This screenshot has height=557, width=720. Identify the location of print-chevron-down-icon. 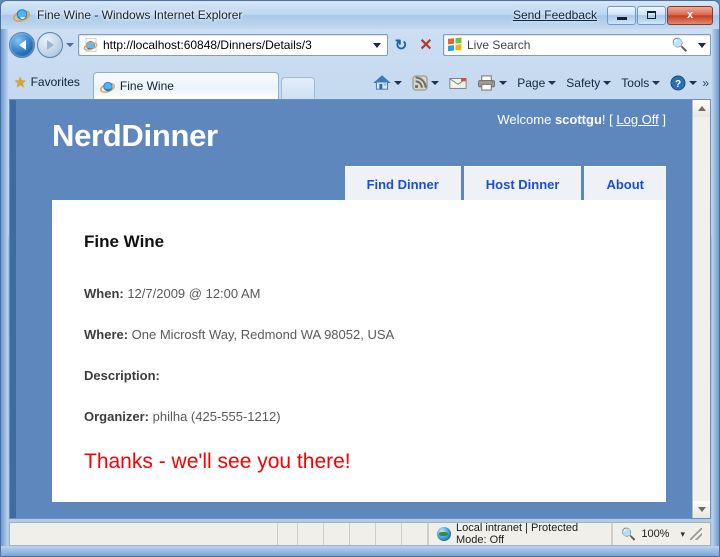
(503, 83).